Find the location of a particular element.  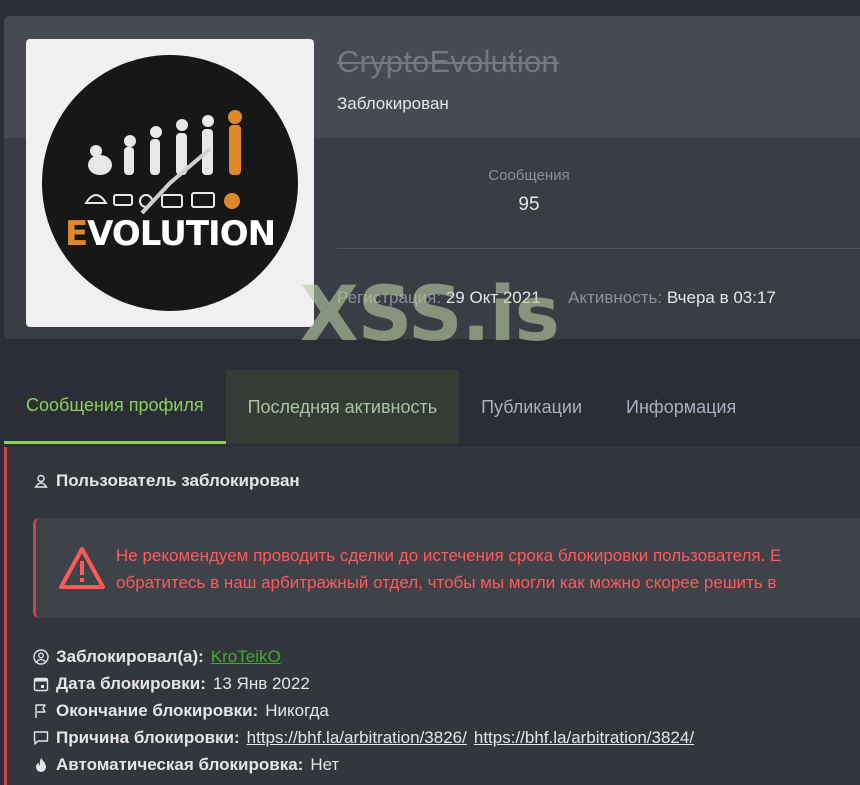

activity-value: Вчера в 03:17 is located at coordinates (721, 297).